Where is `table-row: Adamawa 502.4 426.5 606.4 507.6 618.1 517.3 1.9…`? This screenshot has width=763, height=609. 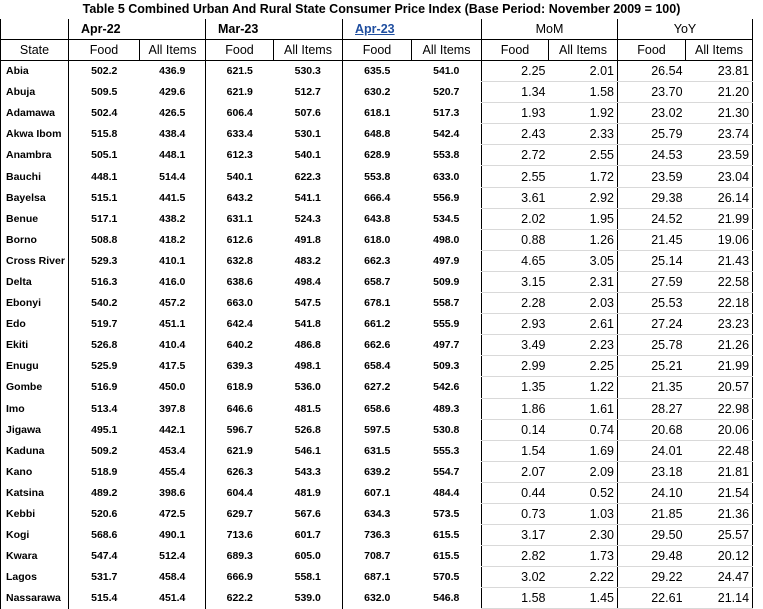
table-row: Adamawa 502.4 426.5 606.4 507.6 618.1 517.3 1.9… is located at coordinates (377, 113).